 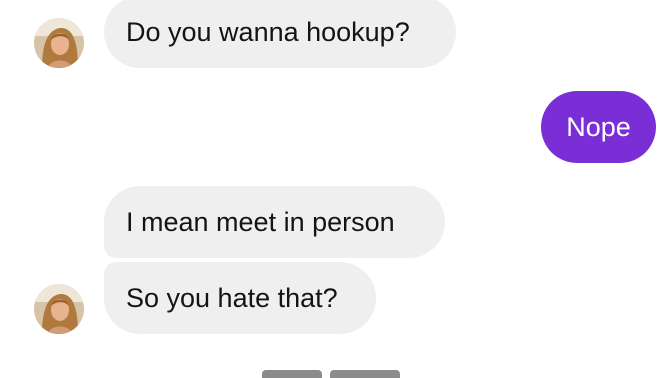 What do you see at coordinates (232, 297) in the screenshot?
I see `message-text: So you hate that?` at bounding box center [232, 297].